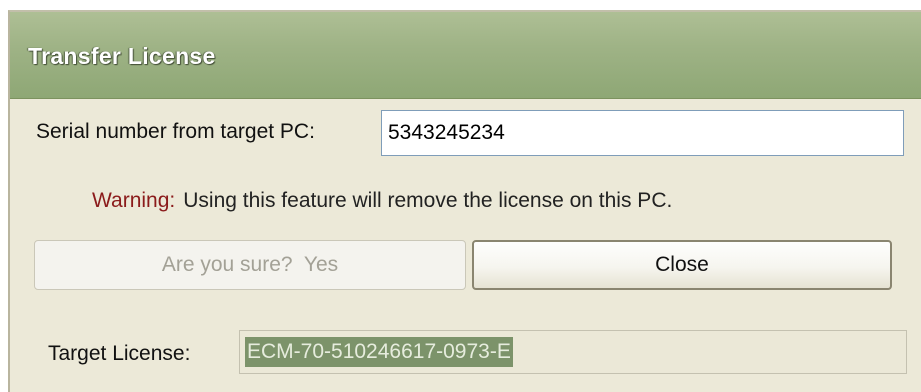 This screenshot has width=921, height=392. What do you see at coordinates (642, 133) in the screenshot?
I see `serial-number-input` at bounding box center [642, 133].